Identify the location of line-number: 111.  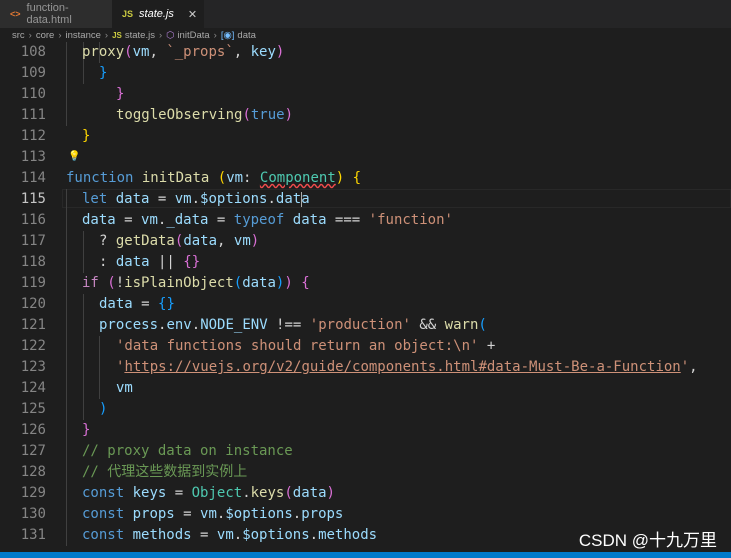
(33, 115).